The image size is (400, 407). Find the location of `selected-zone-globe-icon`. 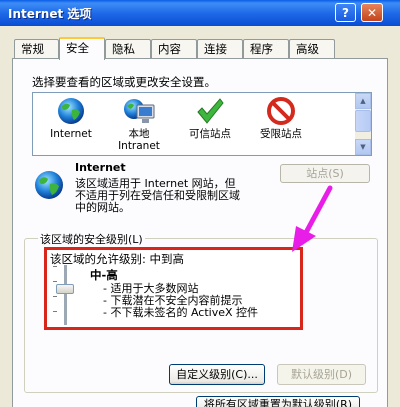

selected-zone-globe-icon is located at coordinates (49, 185).